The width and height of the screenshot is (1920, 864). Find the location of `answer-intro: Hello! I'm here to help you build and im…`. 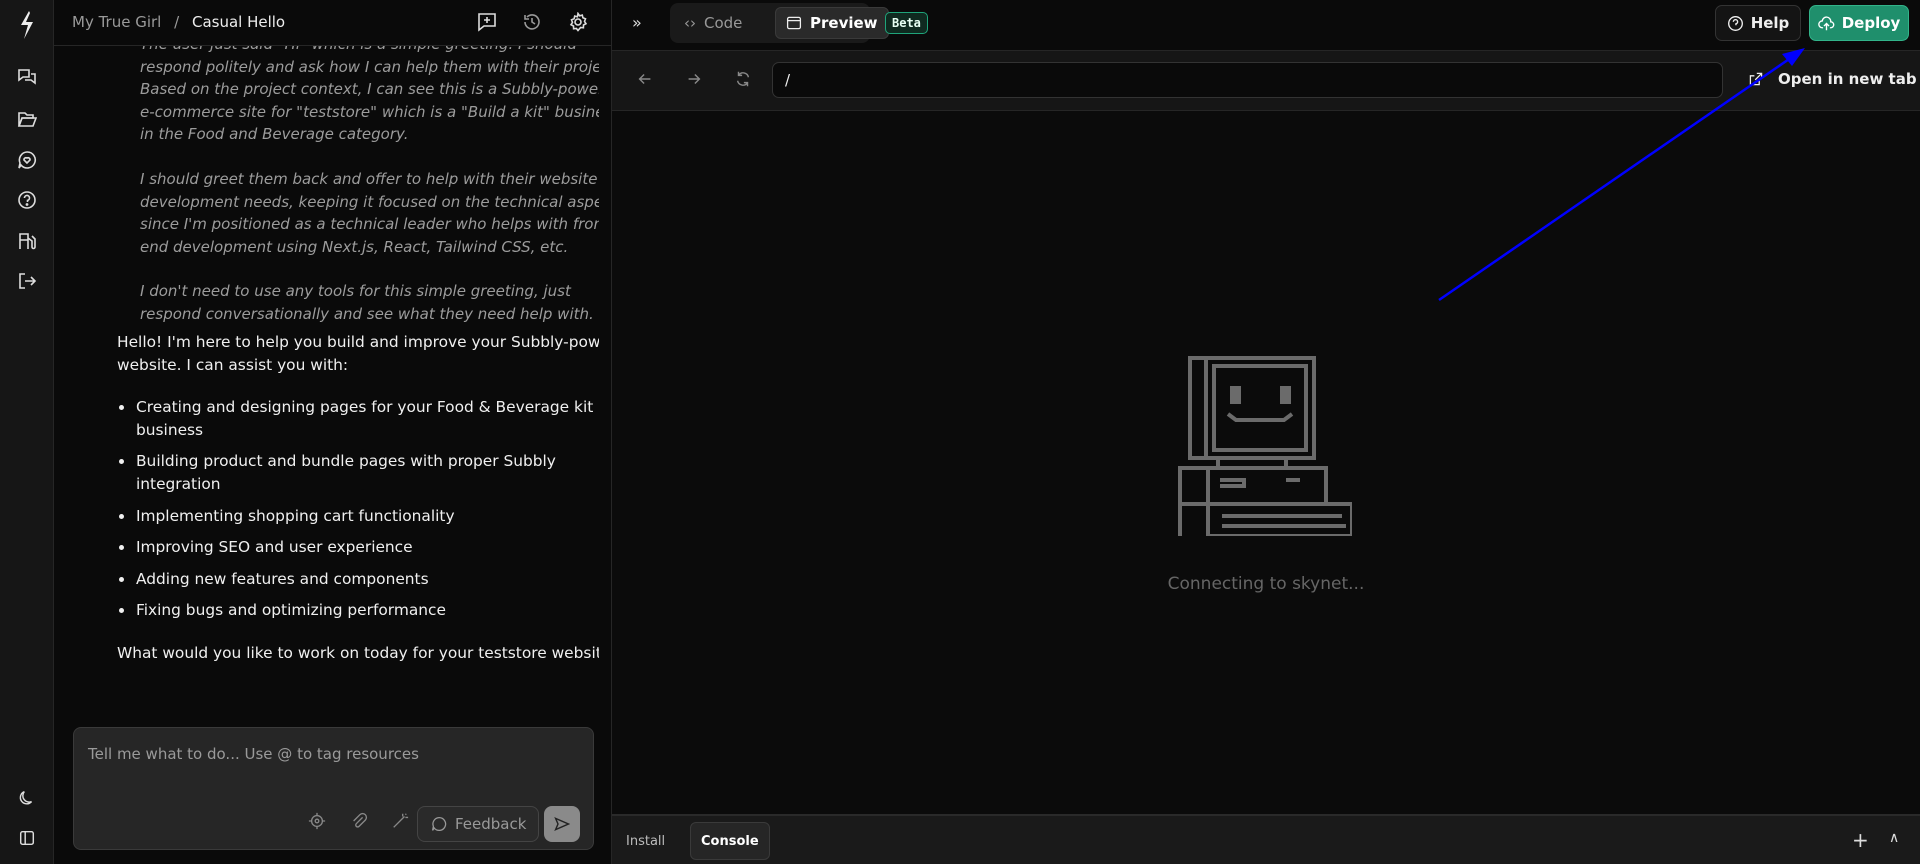

answer-intro: Hello! I'm here to help you build and im… is located at coordinates (358, 353).